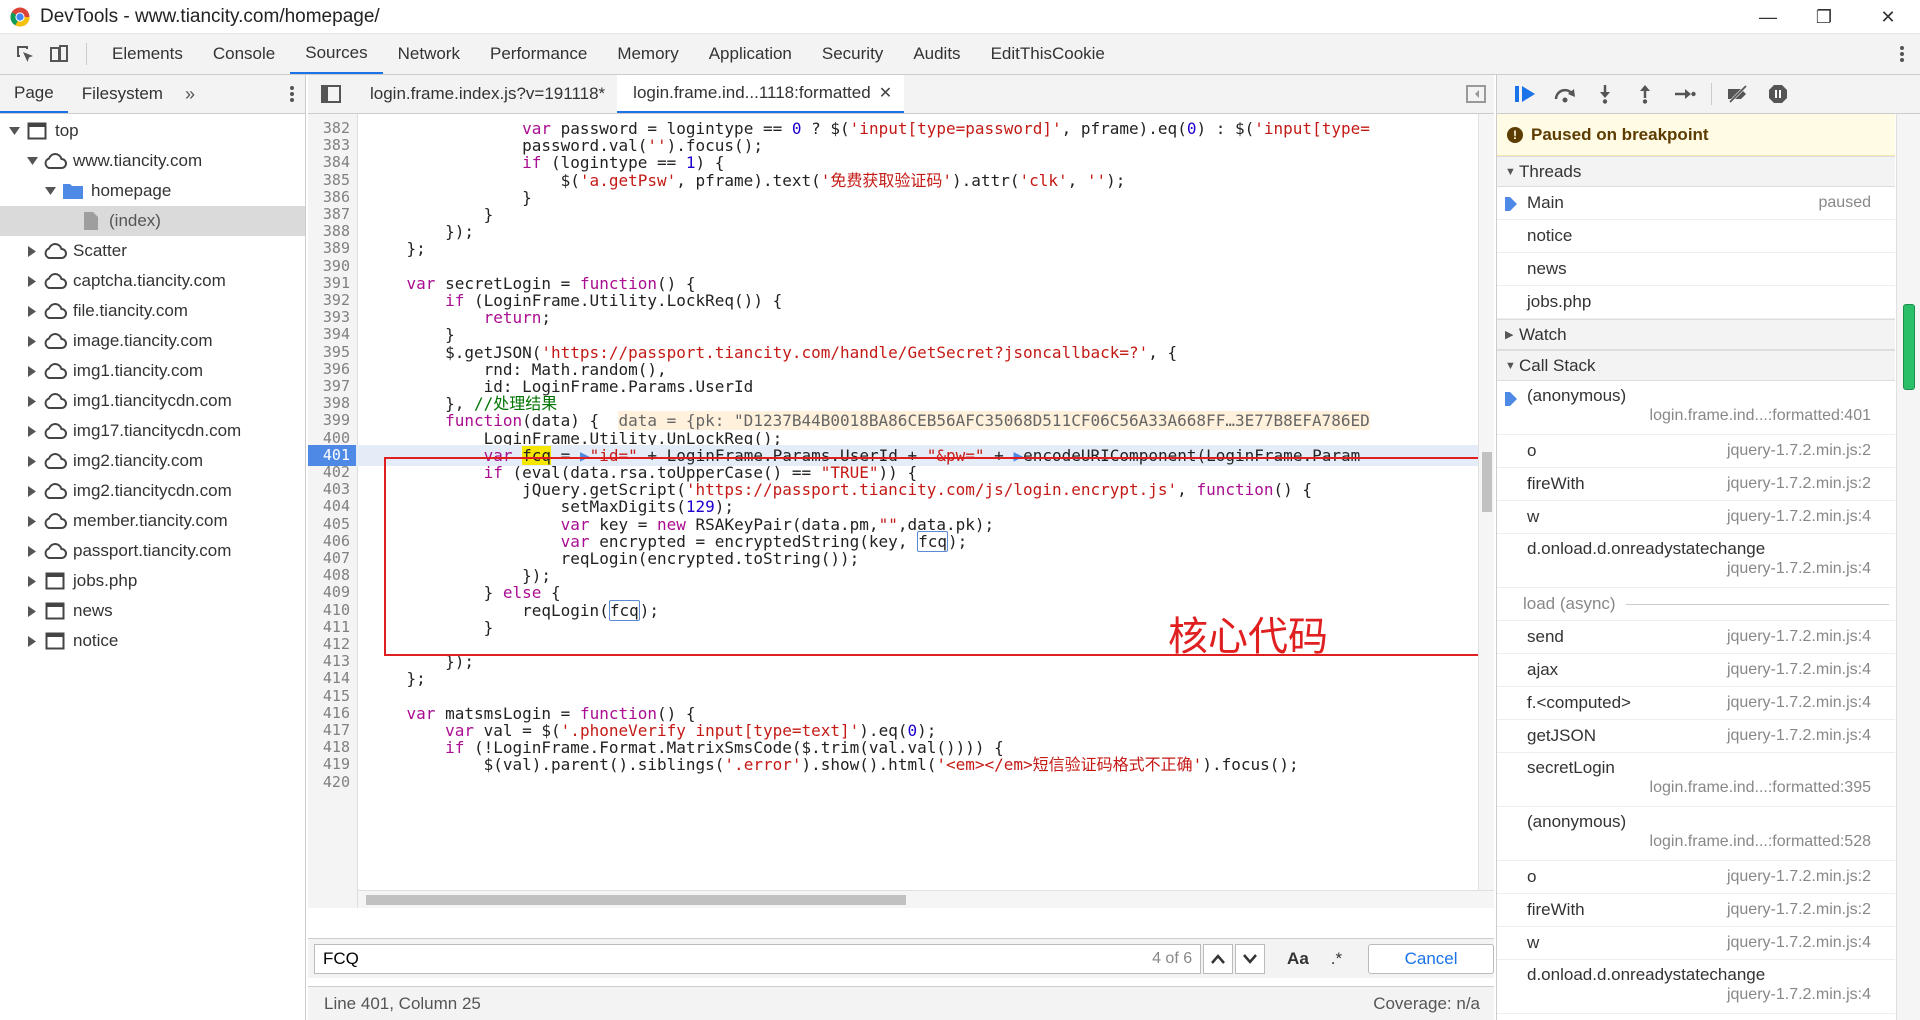 This screenshot has height=1020, width=1920. I want to click on search-field: 4 of 6, so click(758, 958).